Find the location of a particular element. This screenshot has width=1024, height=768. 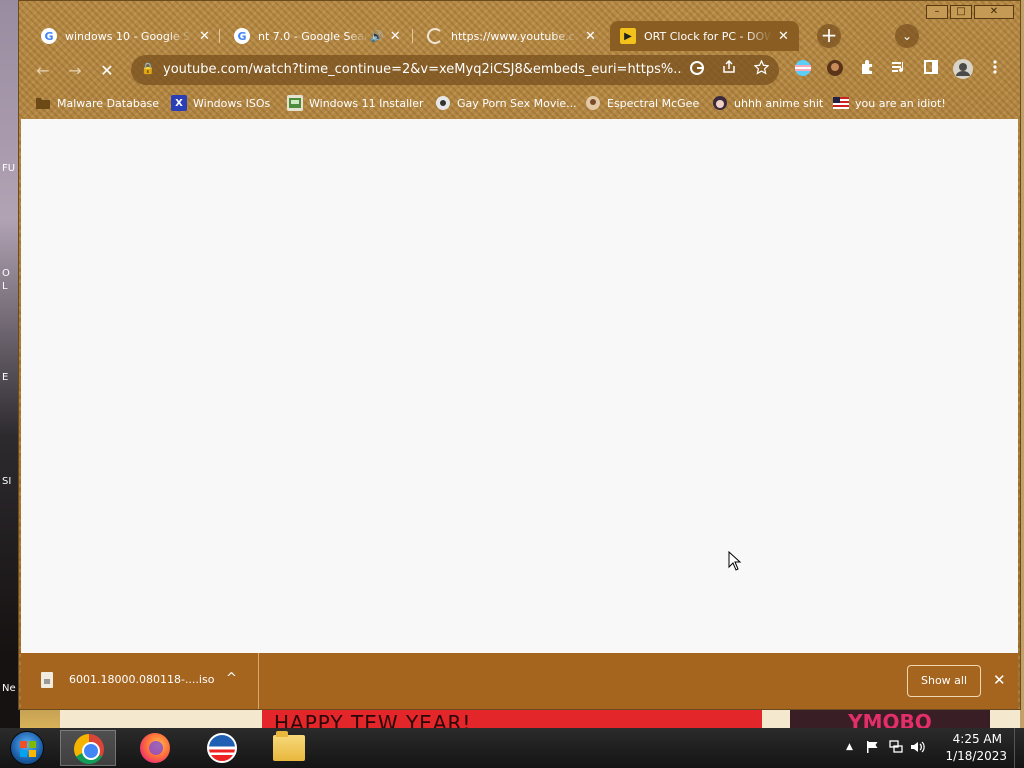

show-hidden-icons-icon: ▲ is located at coordinates (849, 747).